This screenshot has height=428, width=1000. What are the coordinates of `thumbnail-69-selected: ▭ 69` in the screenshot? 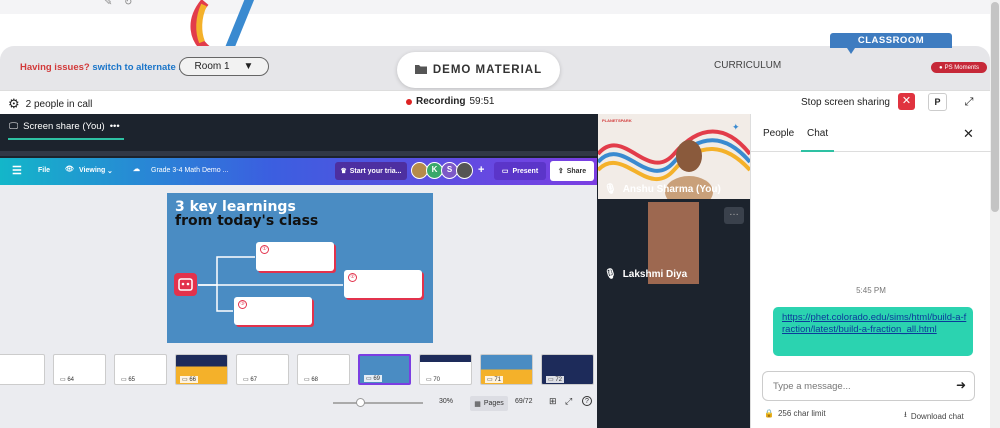 It's located at (384, 369).